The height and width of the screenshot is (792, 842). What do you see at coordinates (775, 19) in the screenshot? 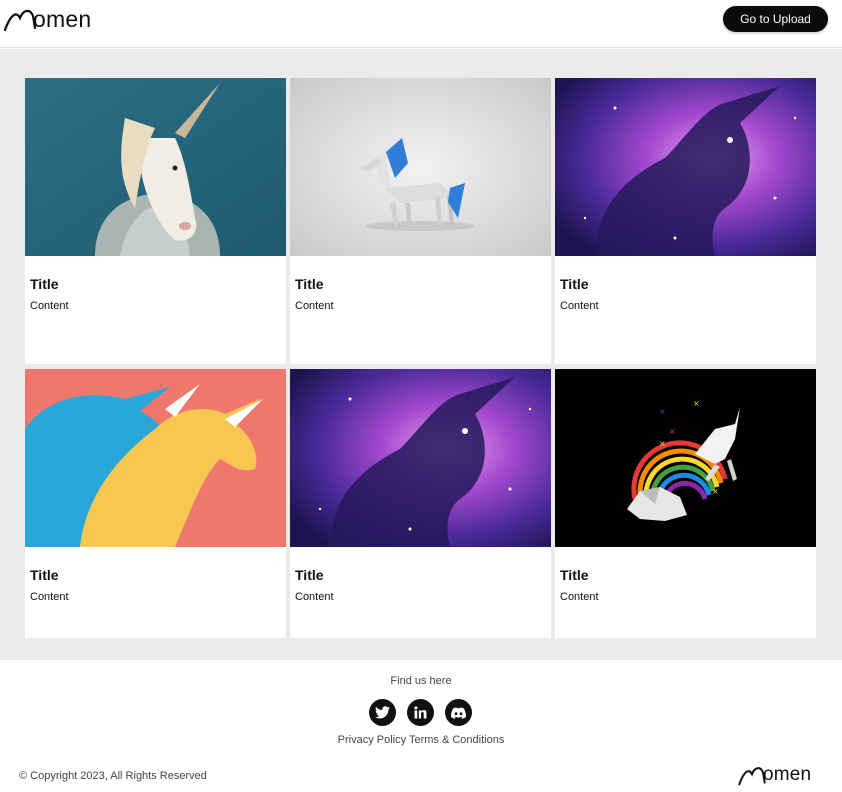
I see `go-to-upload-button: Go to Upload` at bounding box center [775, 19].